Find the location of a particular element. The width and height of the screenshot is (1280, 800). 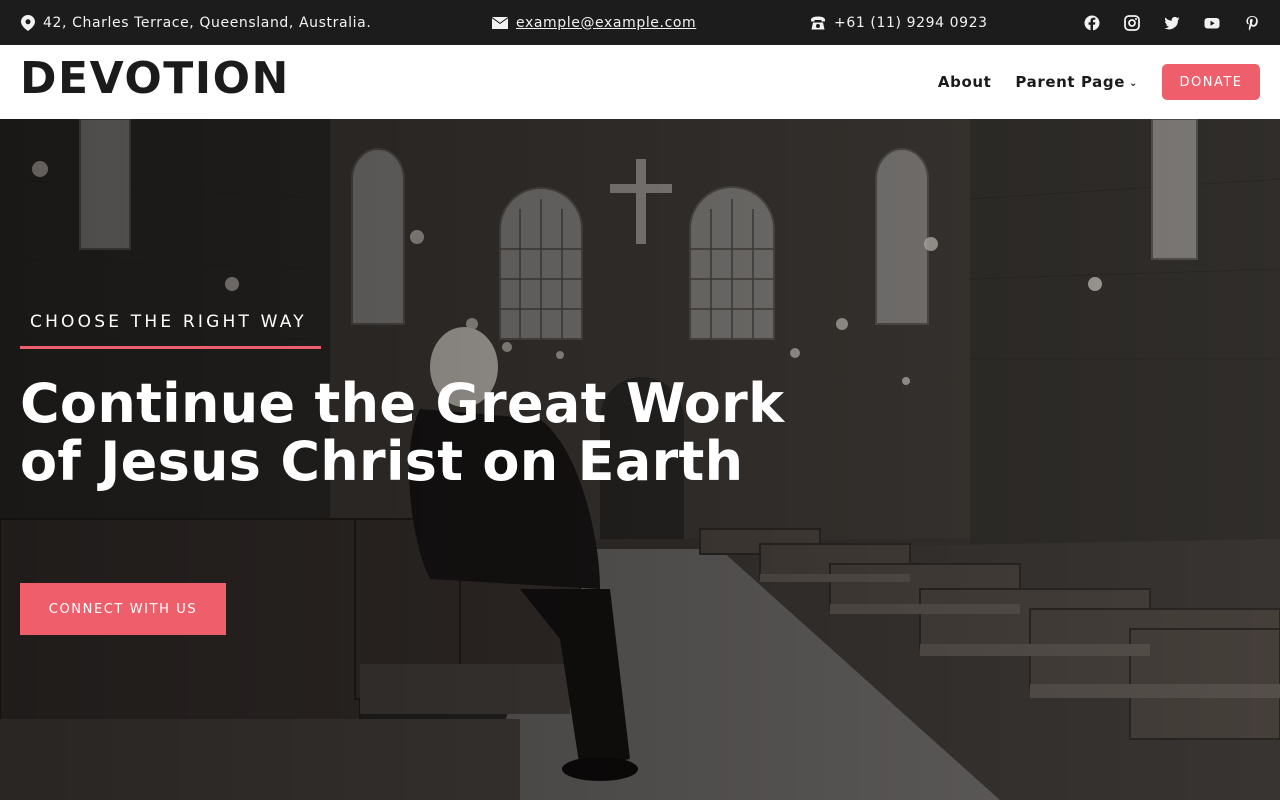

instagram-icon is located at coordinates (1132, 22).